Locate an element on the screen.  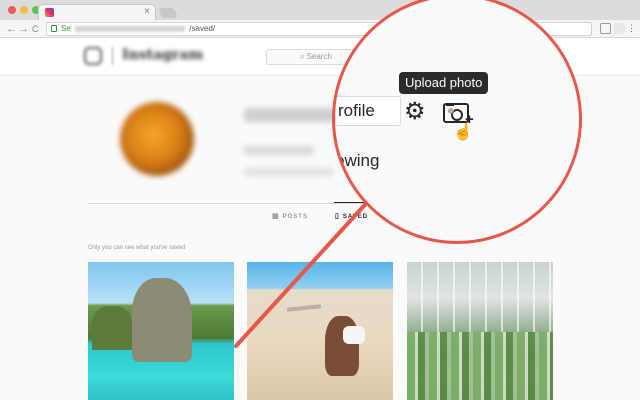
avatar is located at coordinates (157, 139).